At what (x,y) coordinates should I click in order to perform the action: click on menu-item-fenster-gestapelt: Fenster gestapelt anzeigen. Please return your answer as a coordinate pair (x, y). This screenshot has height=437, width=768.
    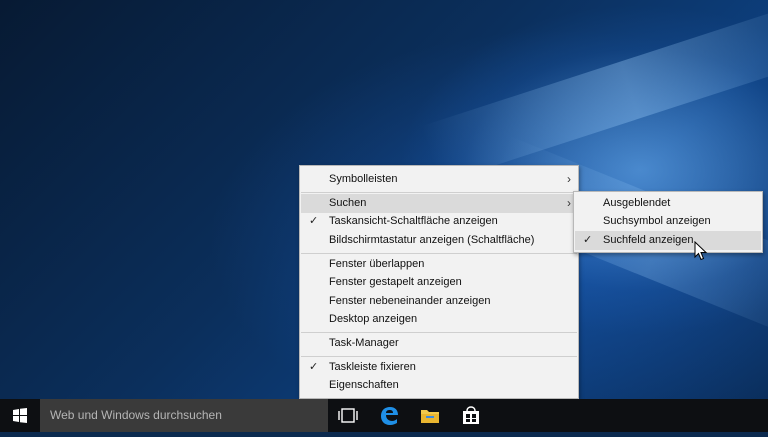
    Looking at the image, I should click on (439, 282).